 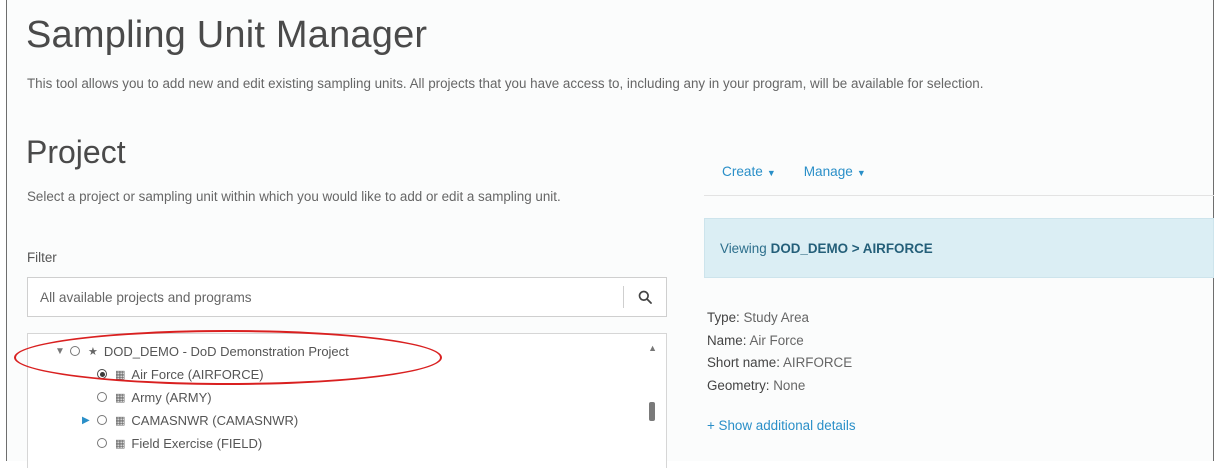 What do you see at coordinates (76, 152) in the screenshot?
I see `project-heading: Project` at bounding box center [76, 152].